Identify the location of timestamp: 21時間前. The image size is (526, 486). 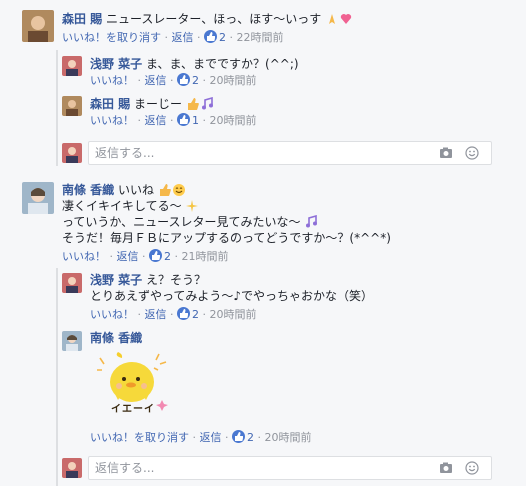
(205, 256).